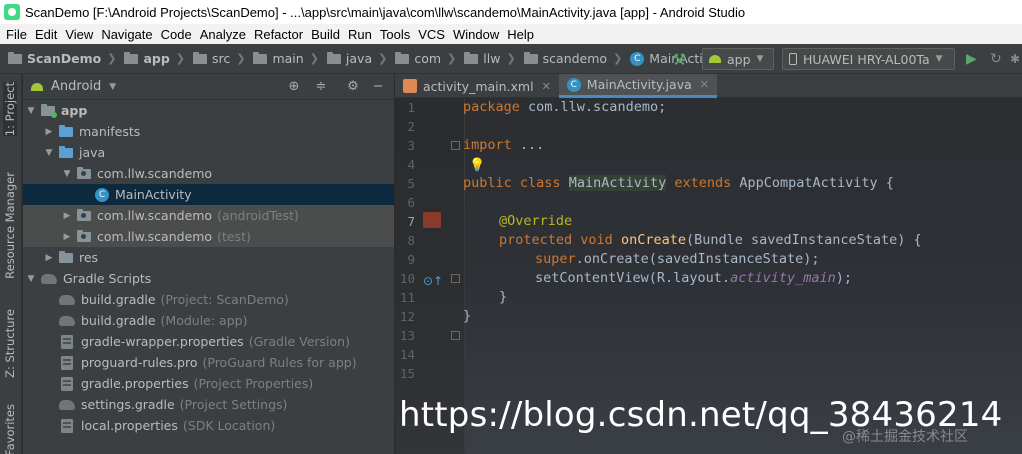 This screenshot has height=454, width=1022. I want to click on tree-item-build-gradle-module: build.gradle (Module: app), so click(208, 320).